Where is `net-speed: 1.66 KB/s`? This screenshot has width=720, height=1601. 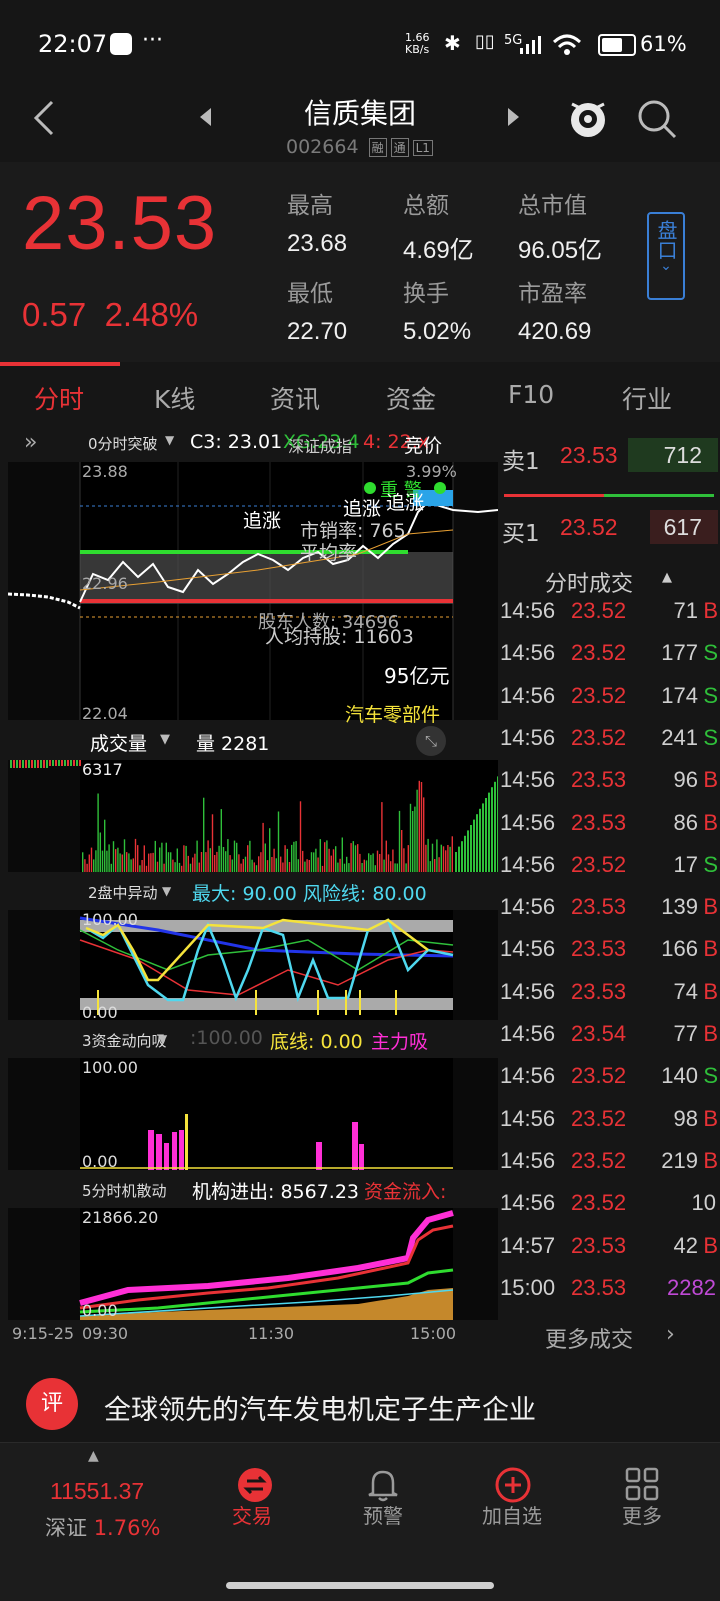
net-speed: 1.66 KB/s is located at coordinates (417, 43).